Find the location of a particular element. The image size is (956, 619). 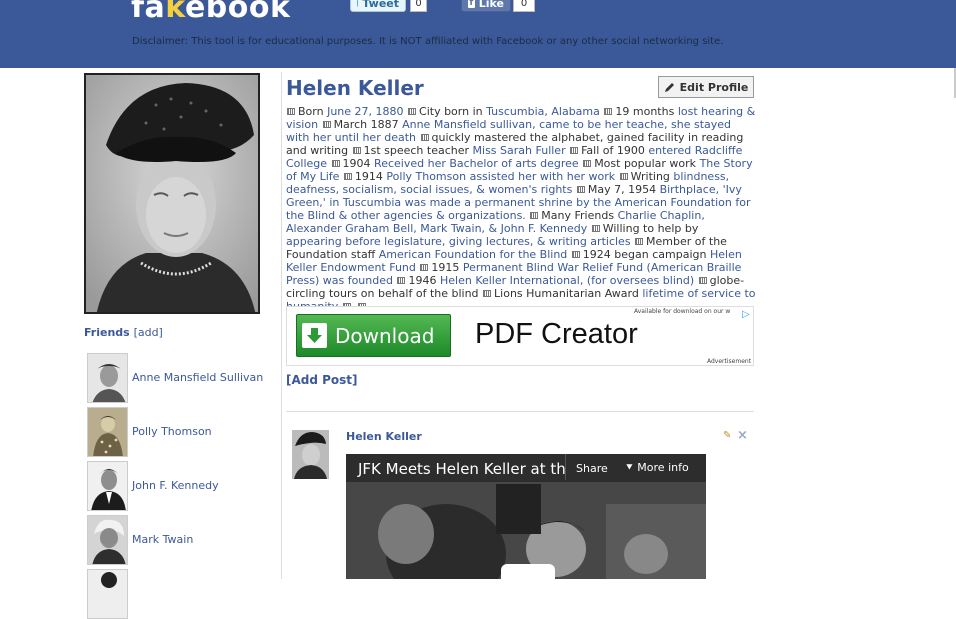

adchoices-icon: ▷ is located at coordinates (746, 314).